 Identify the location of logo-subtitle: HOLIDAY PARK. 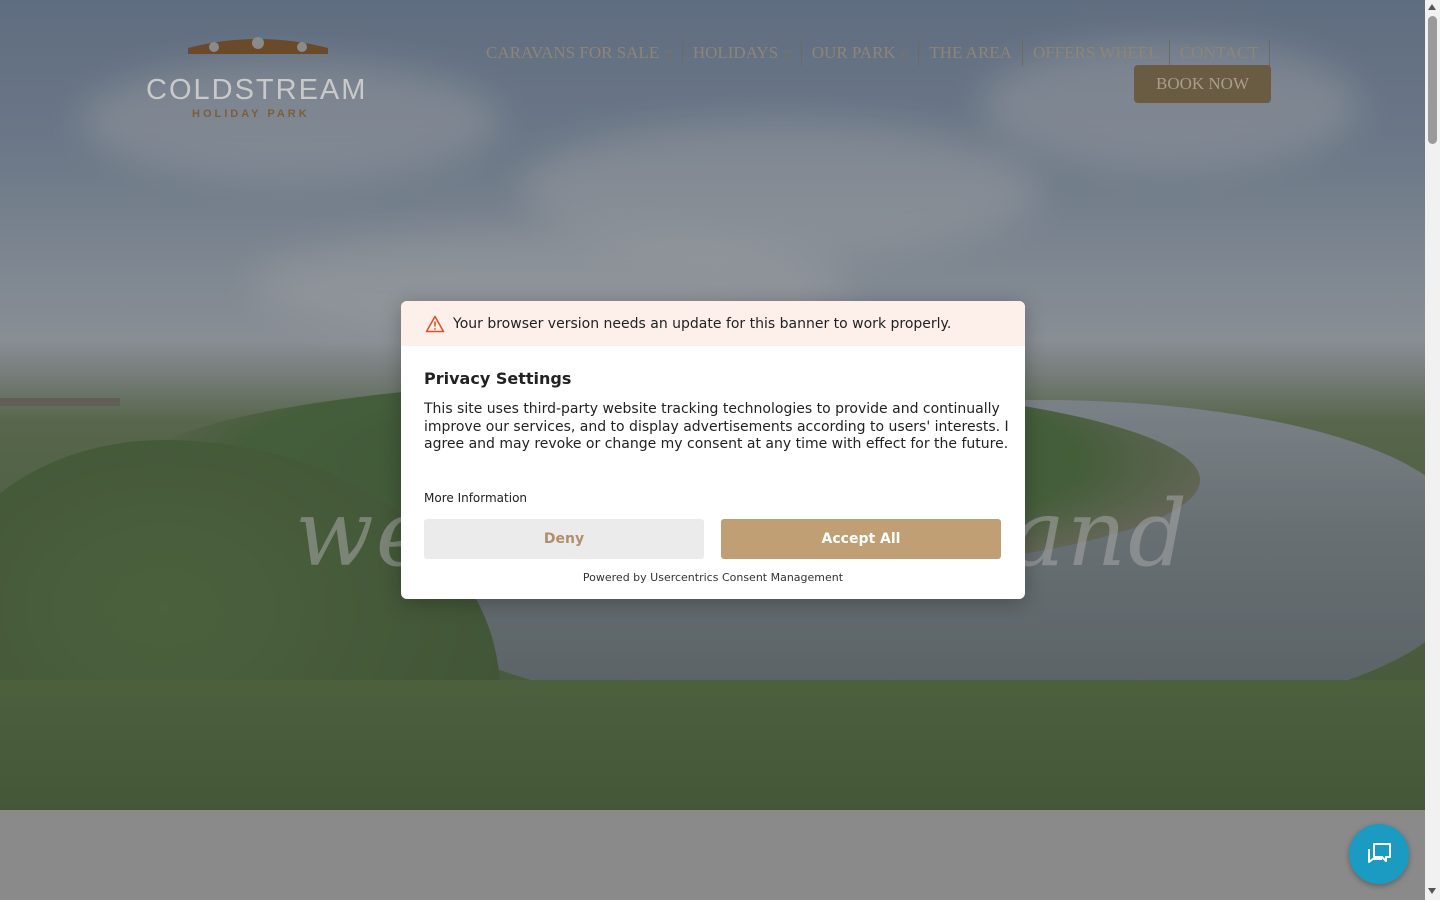
(251, 114).